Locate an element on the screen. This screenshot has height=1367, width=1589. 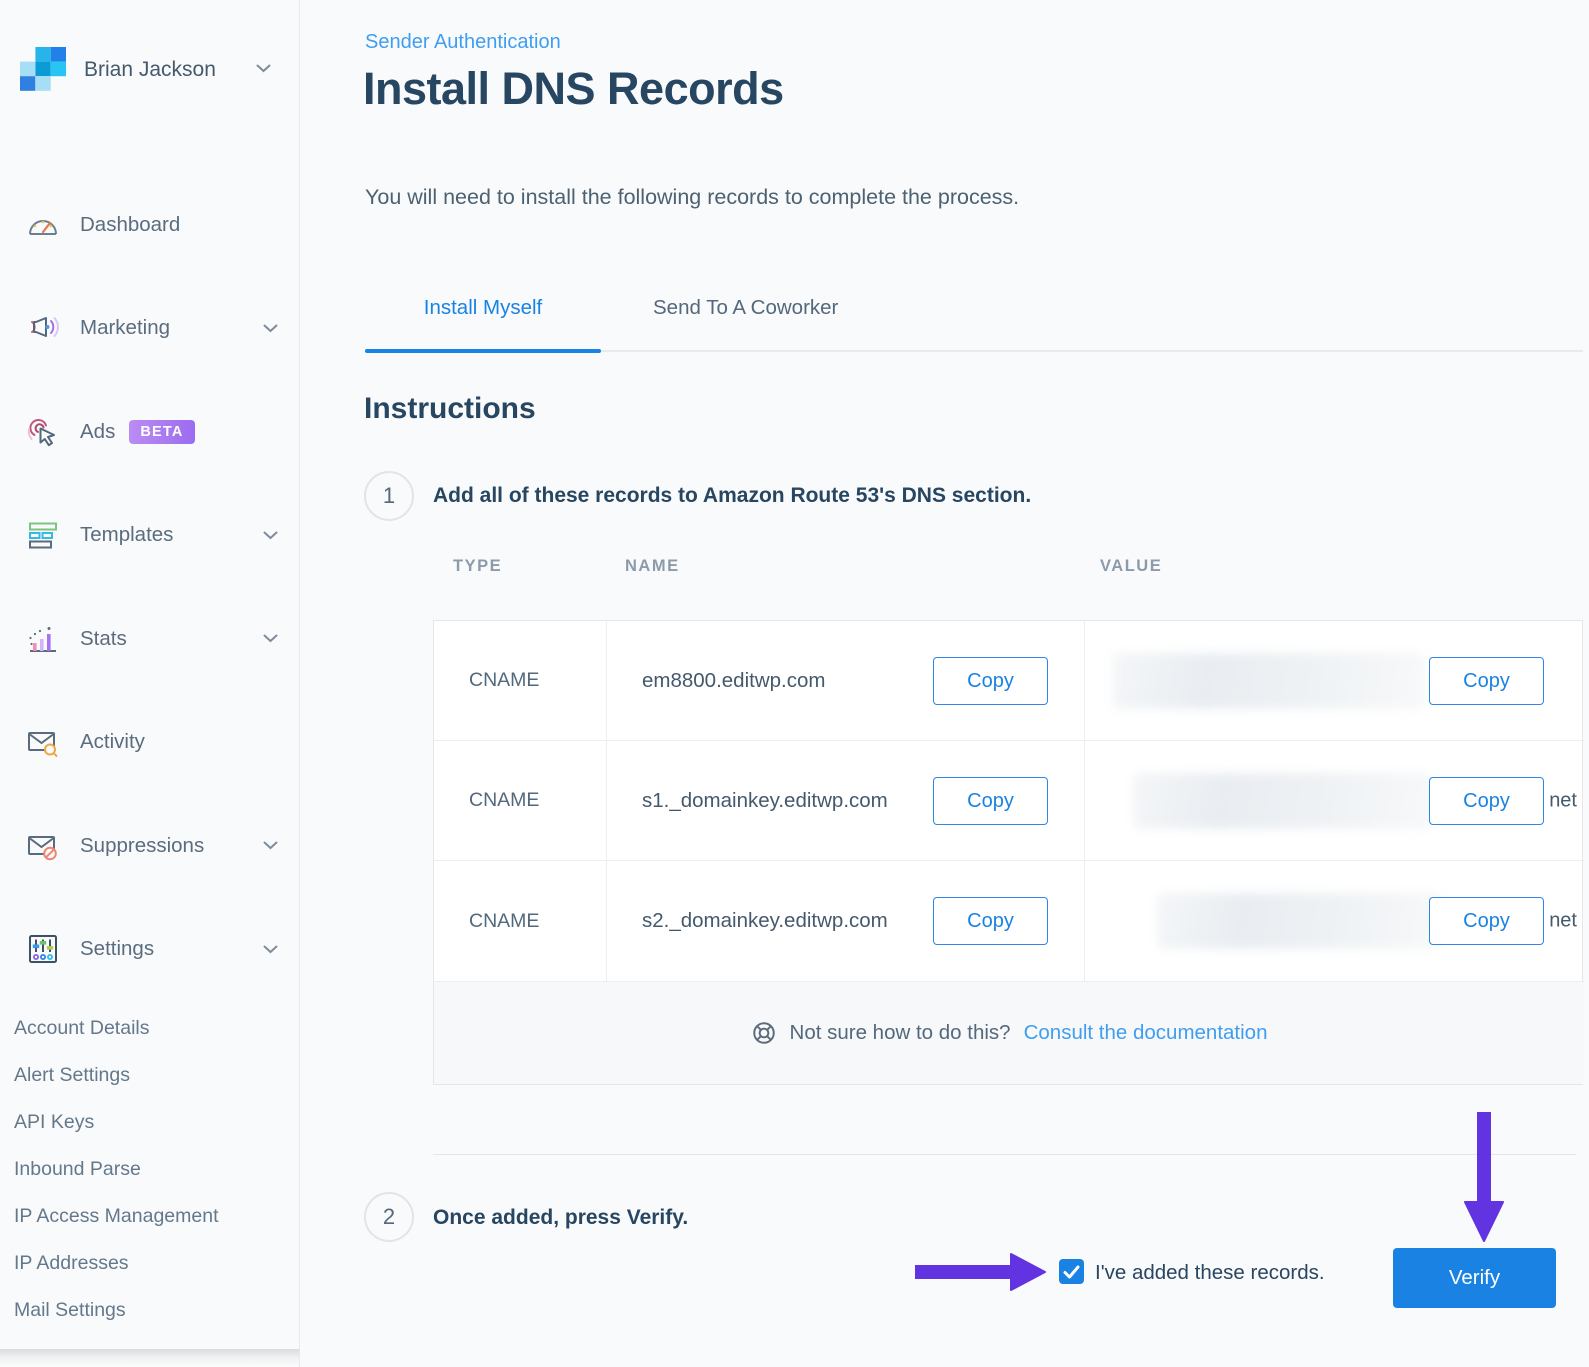
breadcrumb-sender-authentication: Sender Authentication is located at coordinates (463, 42).